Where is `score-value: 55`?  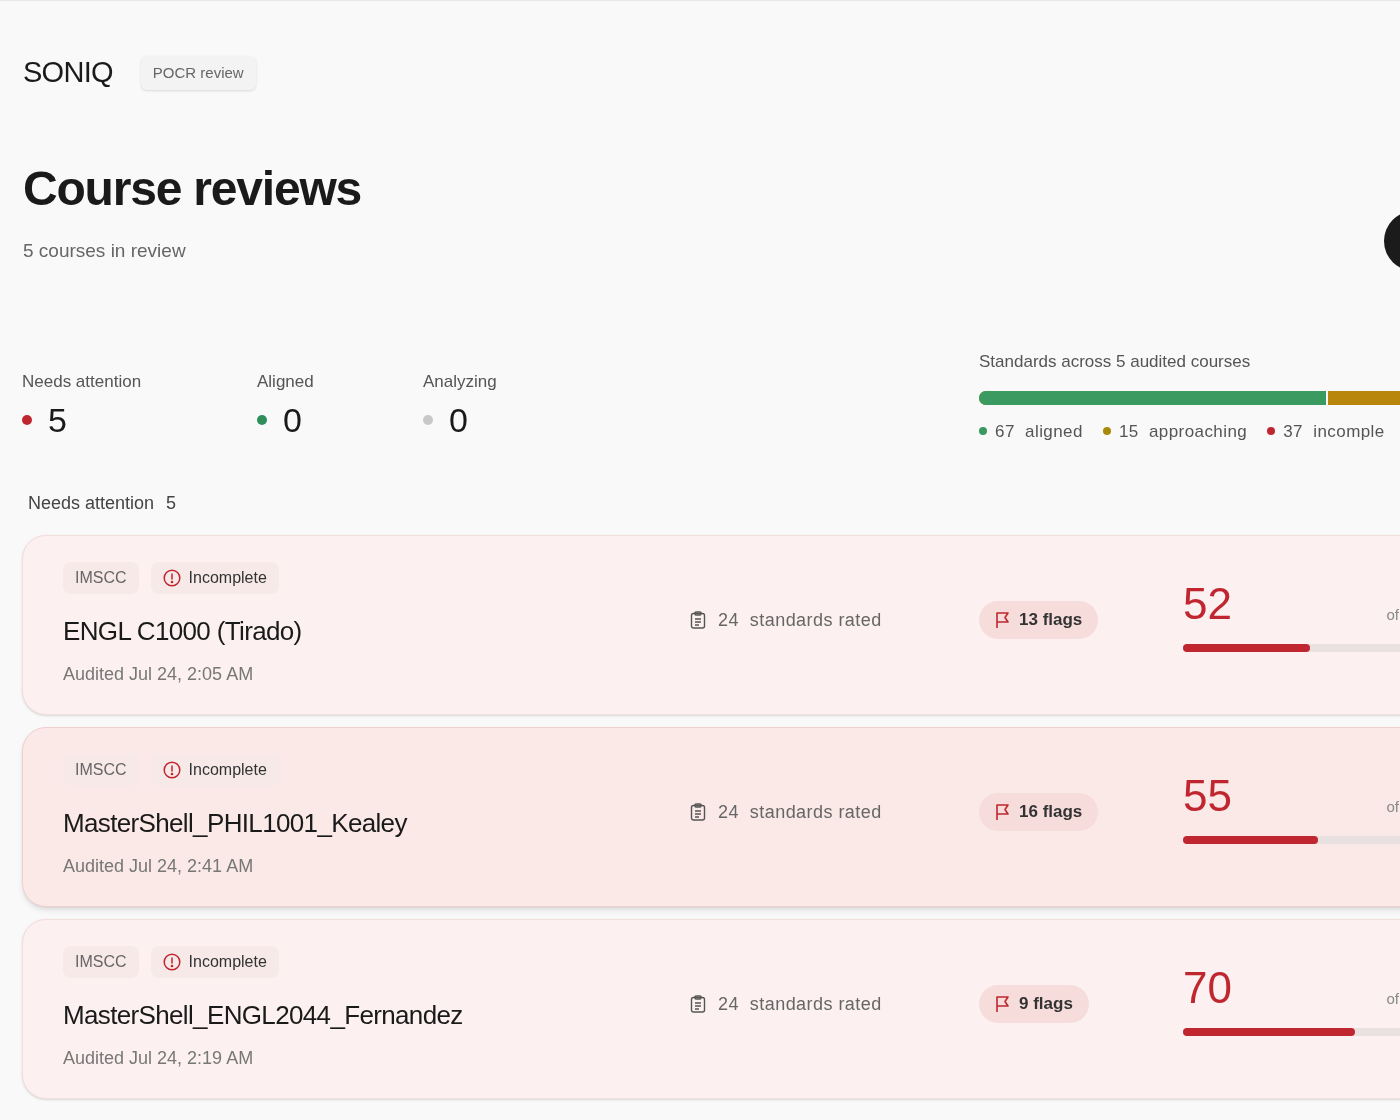 score-value: 55 is located at coordinates (1207, 796).